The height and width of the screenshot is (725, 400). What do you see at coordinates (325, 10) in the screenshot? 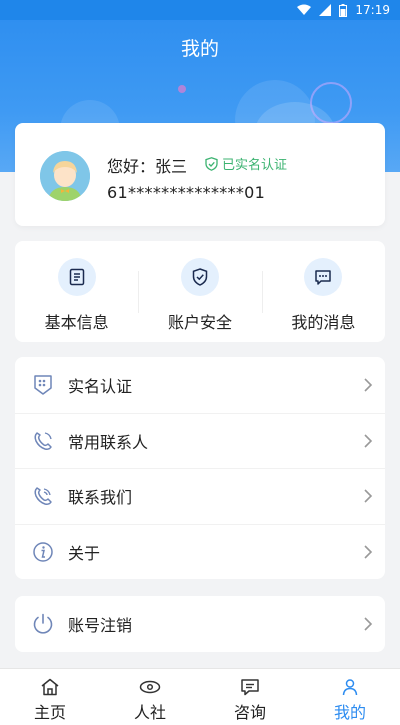
I see `signal-icon` at bounding box center [325, 10].